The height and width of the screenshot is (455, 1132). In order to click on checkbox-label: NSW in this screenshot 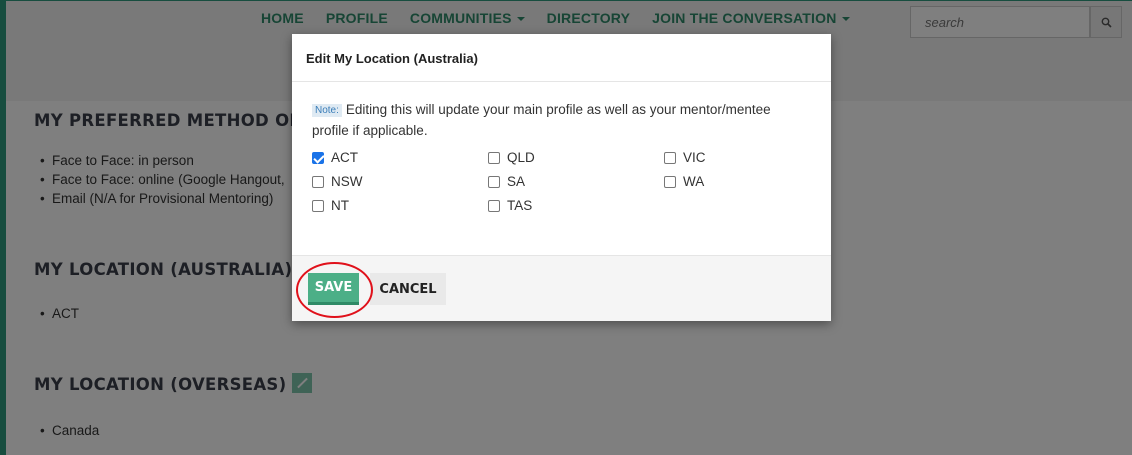, I will do `click(347, 181)`.